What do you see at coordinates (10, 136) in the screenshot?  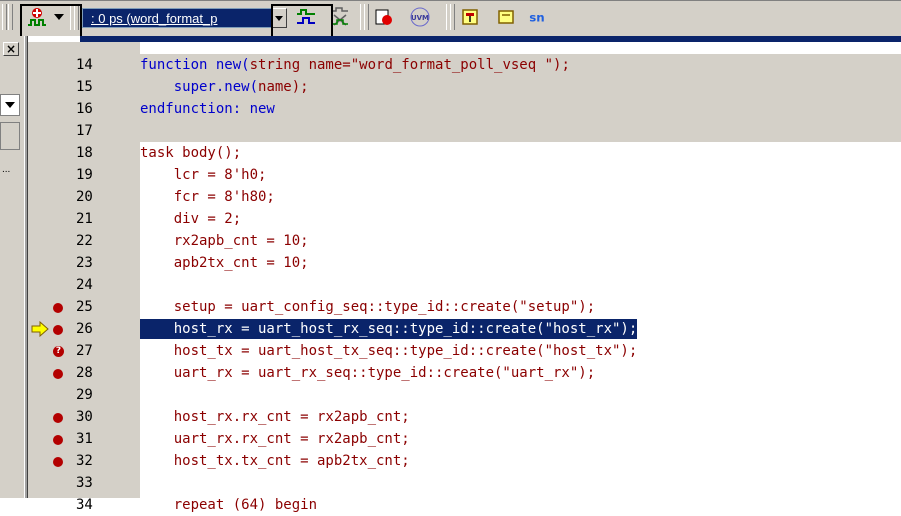 I see `side-panel-button` at bounding box center [10, 136].